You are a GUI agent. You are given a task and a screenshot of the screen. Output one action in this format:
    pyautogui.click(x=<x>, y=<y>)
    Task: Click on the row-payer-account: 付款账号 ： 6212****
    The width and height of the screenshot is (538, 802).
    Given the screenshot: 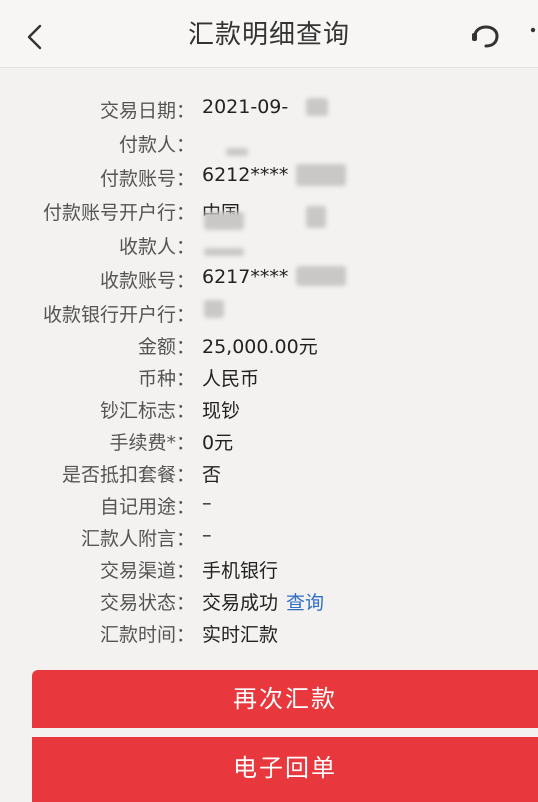 What is the action you would take?
    pyautogui.click(x=269, y=176)
    